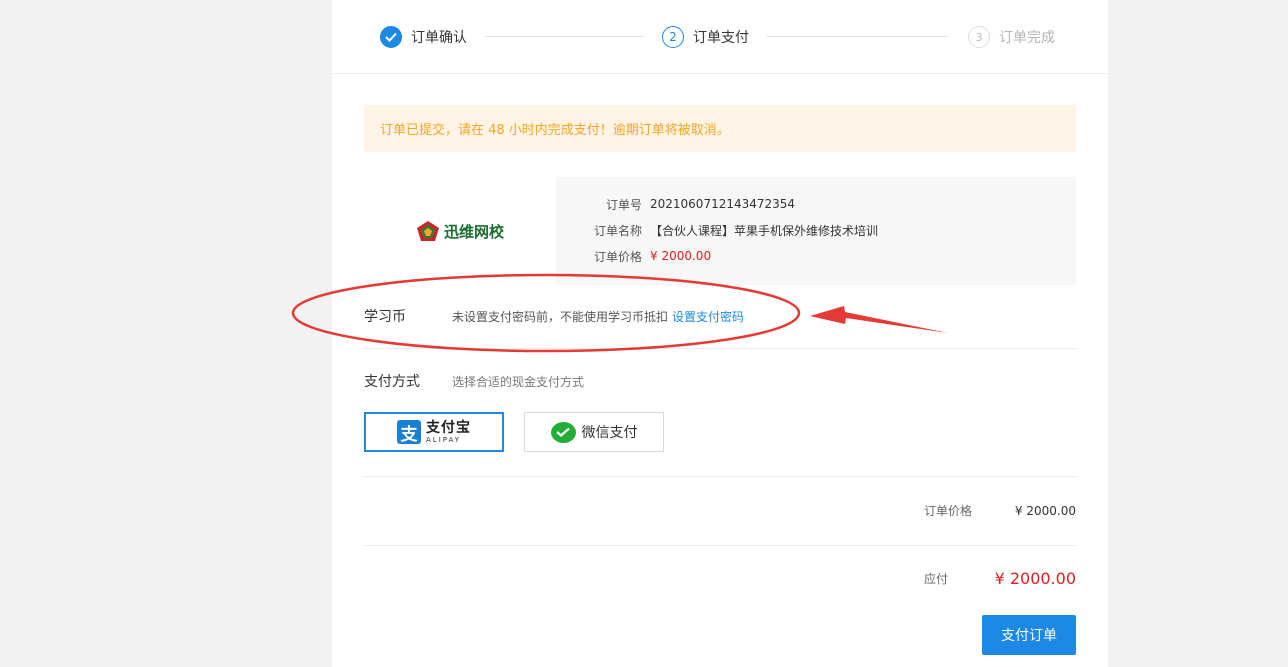 Image resolution: width=1288 pixels, height=667 pixels. I want to click on alipay-en-label: ALIPAY, so click(444, 439).